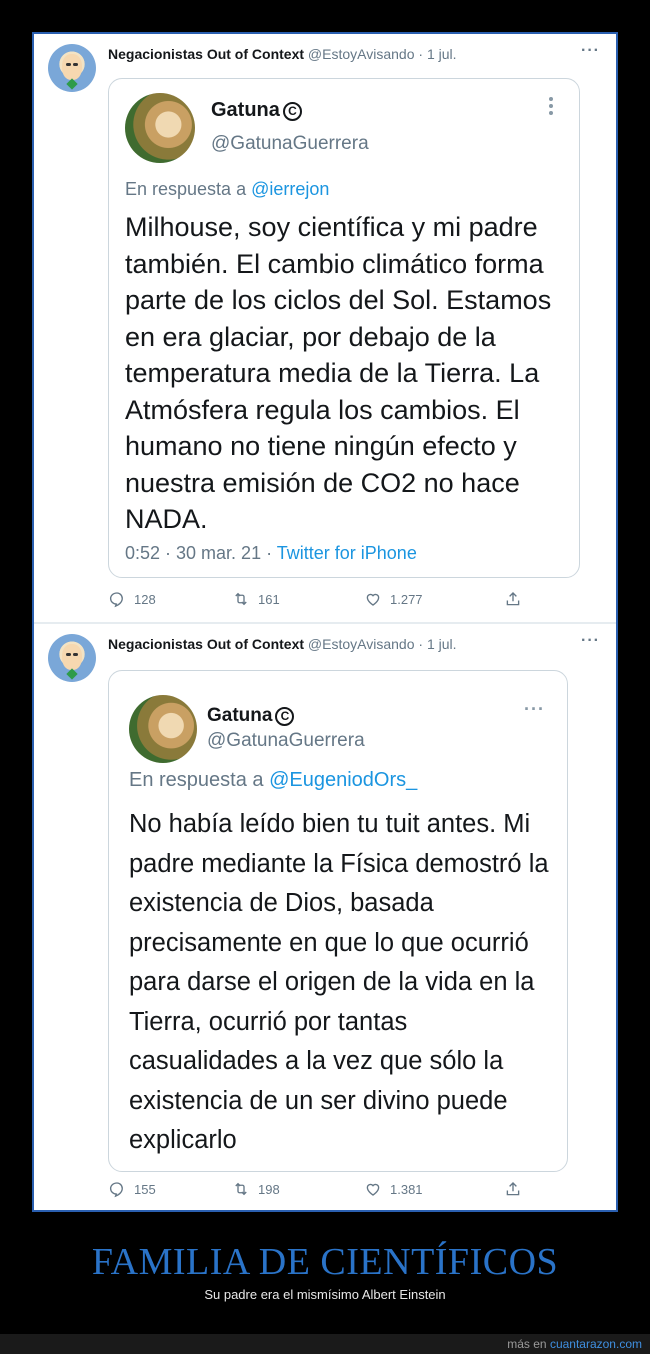 The image size is (650, 1354). I want to click on reply-button: 128, so click(132, 599).